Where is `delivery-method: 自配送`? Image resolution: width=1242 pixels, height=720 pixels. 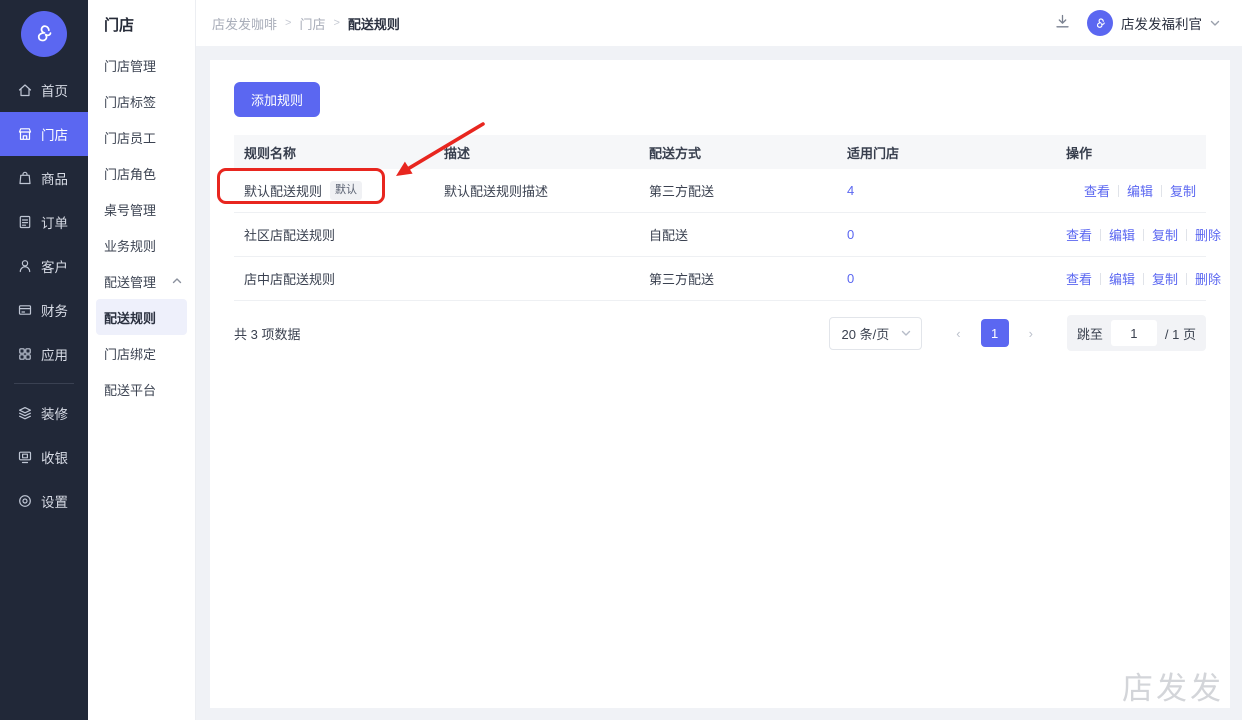 delivery-method: 自配送 is located at coordinates (669, 235).